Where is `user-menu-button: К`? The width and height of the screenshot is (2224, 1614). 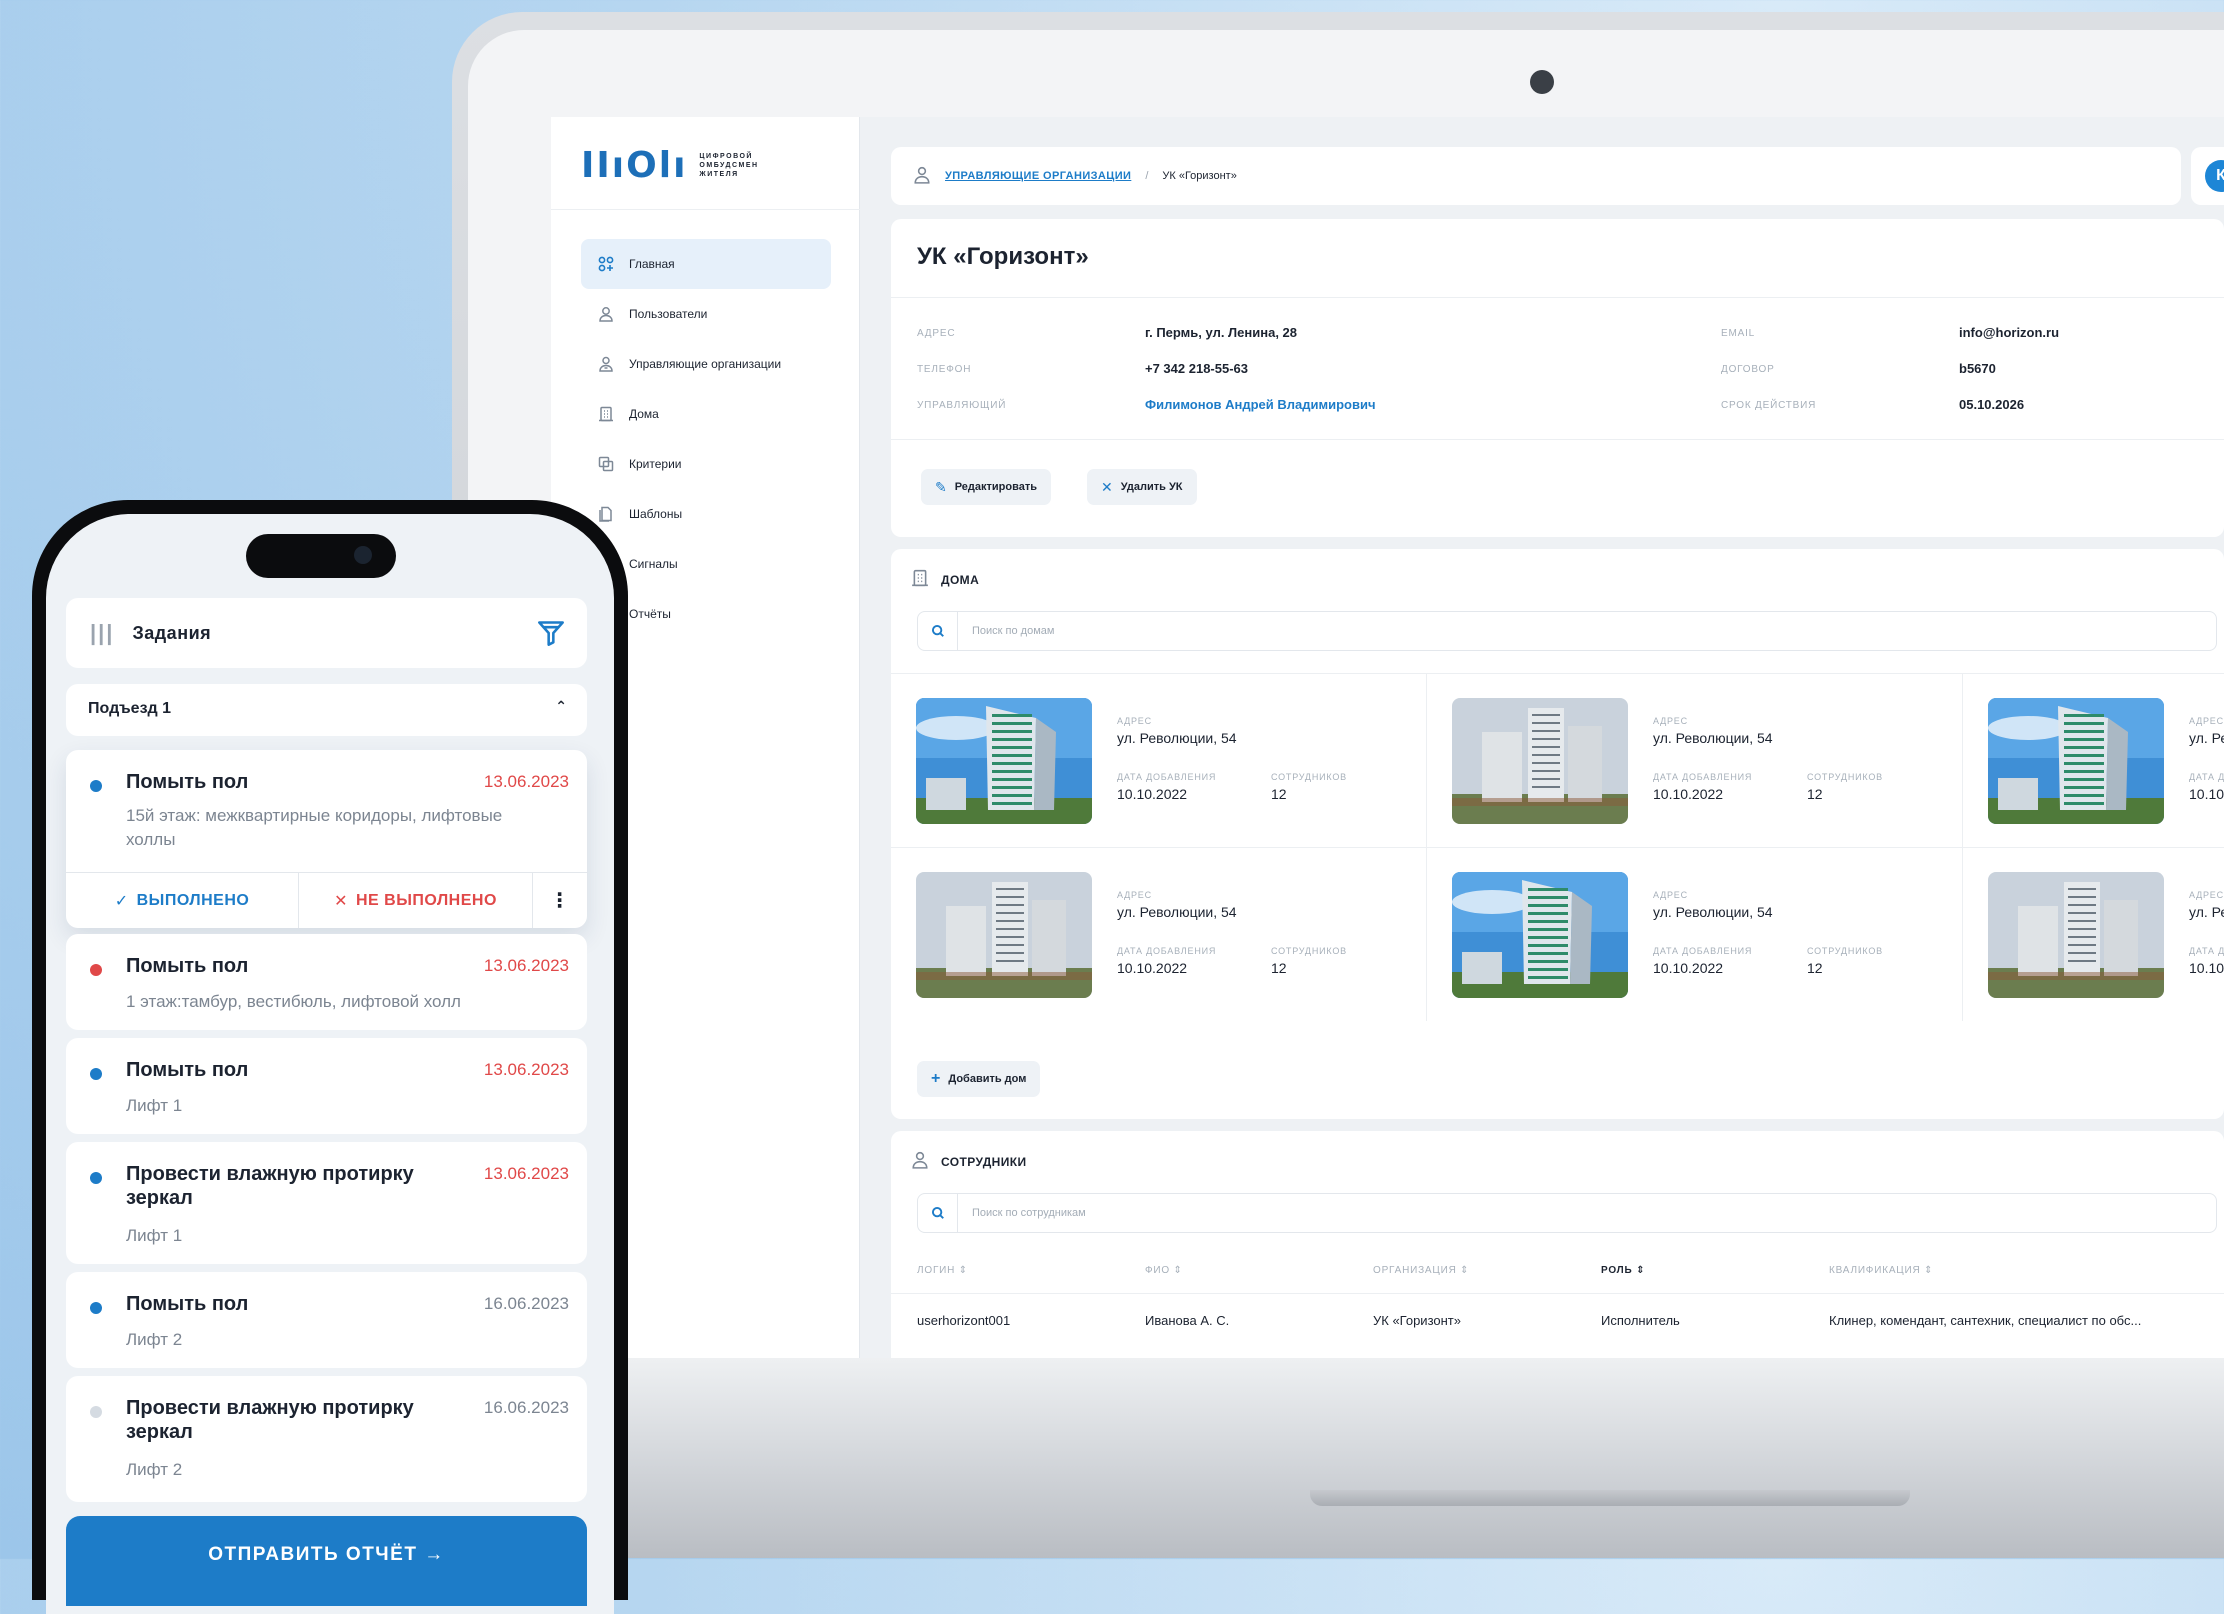 user-menu-button: К is located at coordinates (2207, 176).